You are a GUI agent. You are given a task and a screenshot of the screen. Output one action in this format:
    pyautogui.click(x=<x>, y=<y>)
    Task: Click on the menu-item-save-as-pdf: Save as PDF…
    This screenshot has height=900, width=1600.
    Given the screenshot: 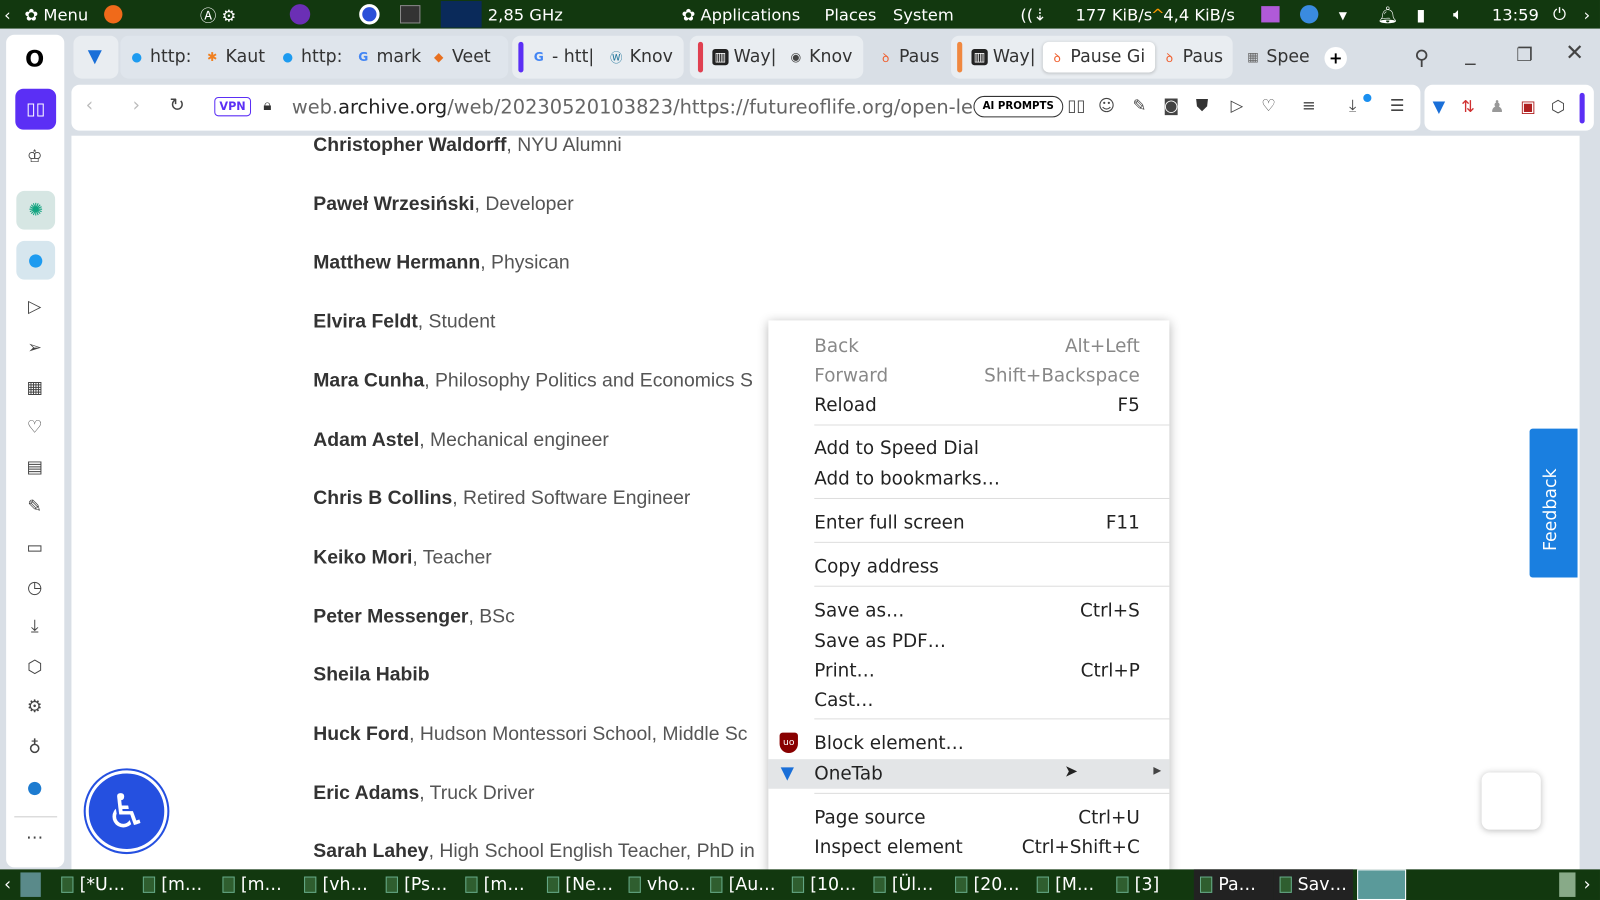 What is the action you would take?
    pyautogui.click(x=968, y=642)
    